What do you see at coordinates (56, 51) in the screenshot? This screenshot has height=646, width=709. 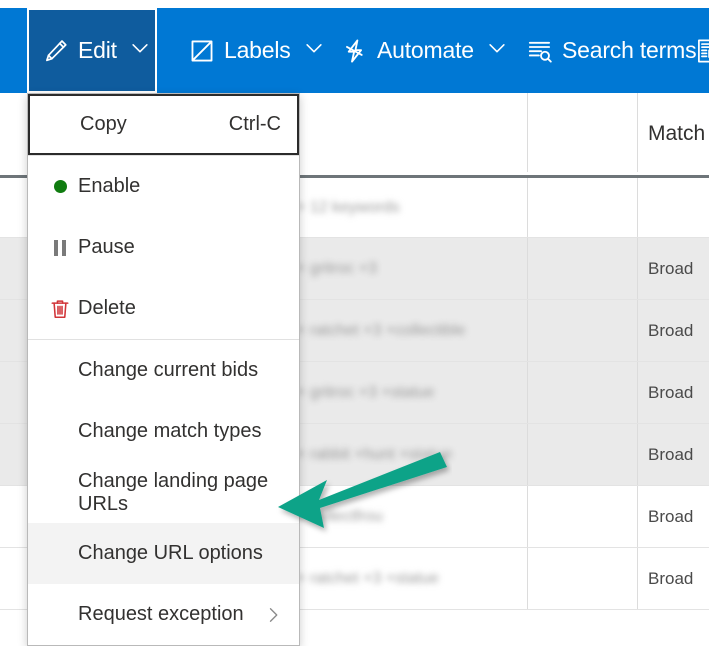 I see `pencil-icon` at bounding box center [56, 51].